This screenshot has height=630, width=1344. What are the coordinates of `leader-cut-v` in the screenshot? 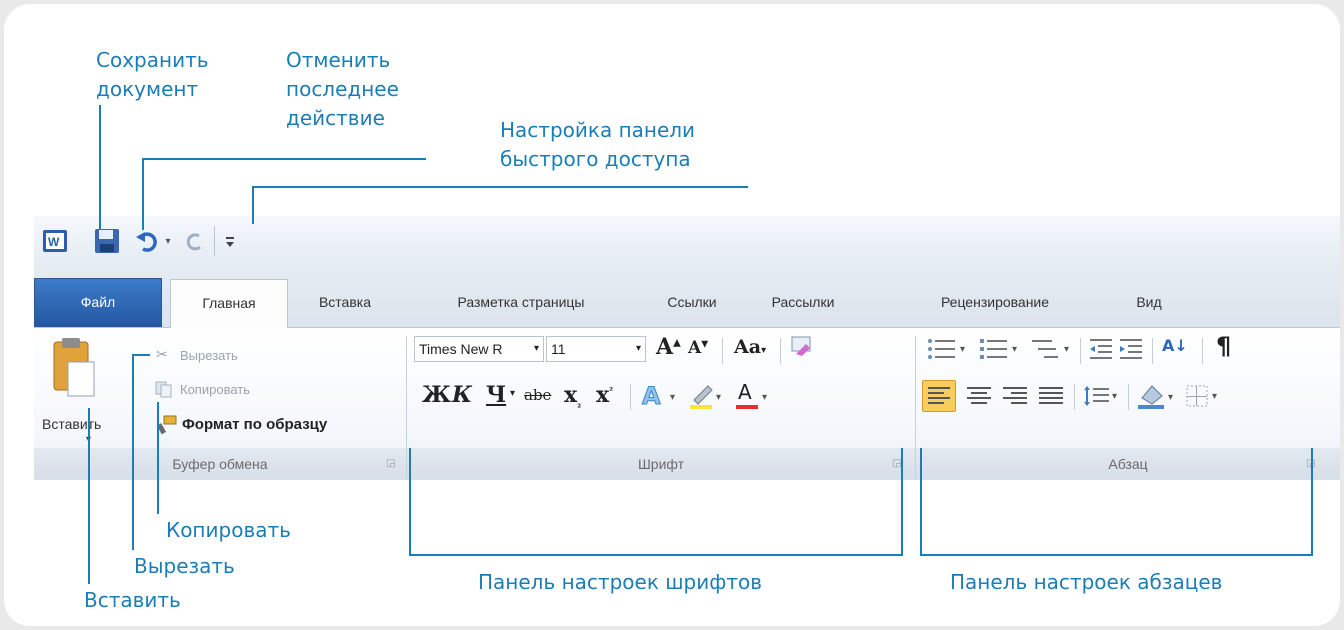 It's located at (133, 452).